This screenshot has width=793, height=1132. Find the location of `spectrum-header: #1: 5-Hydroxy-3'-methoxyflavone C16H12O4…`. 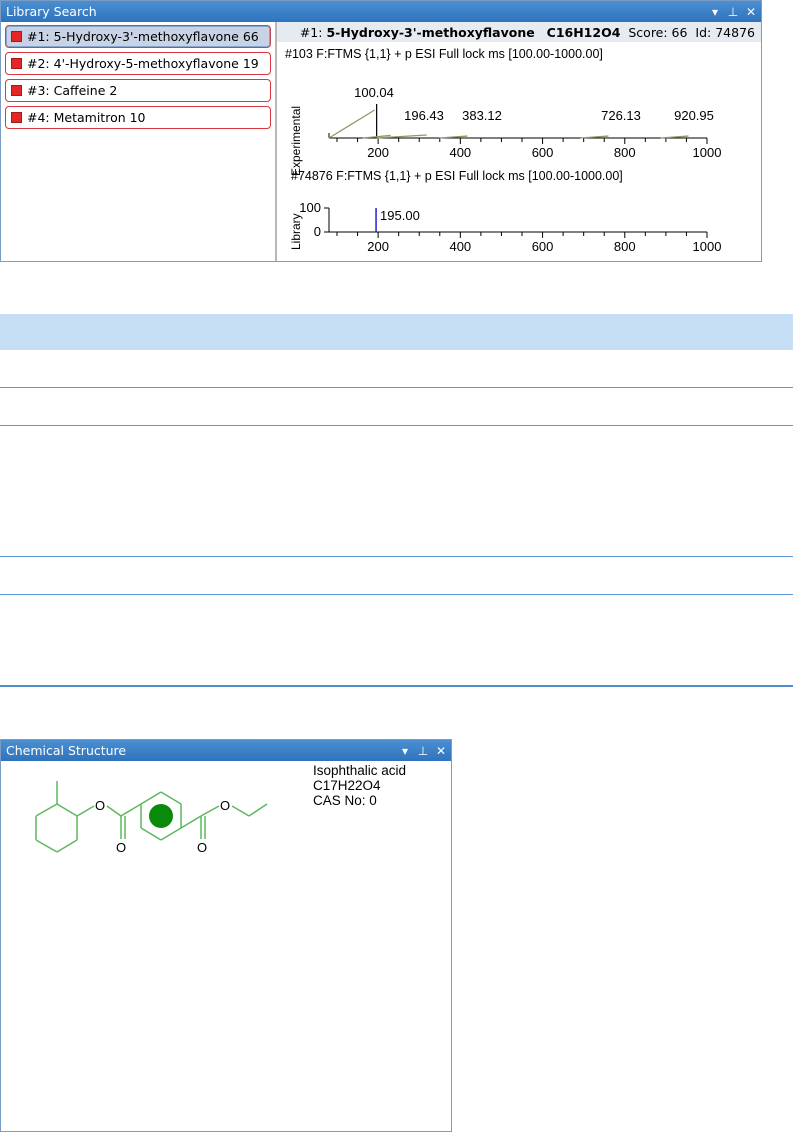

spectrum-header: #1: 5-Hydroxy-3'-methoxyflavone C16H12O4… is located at coordinates (519, 32).